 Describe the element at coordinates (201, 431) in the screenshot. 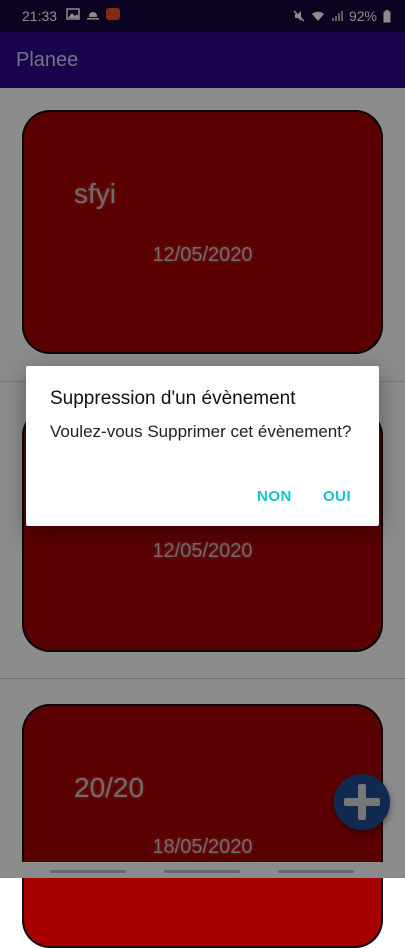

I see `dialog-message: Voulez-vous Supprimer cet évènement?` at that location.